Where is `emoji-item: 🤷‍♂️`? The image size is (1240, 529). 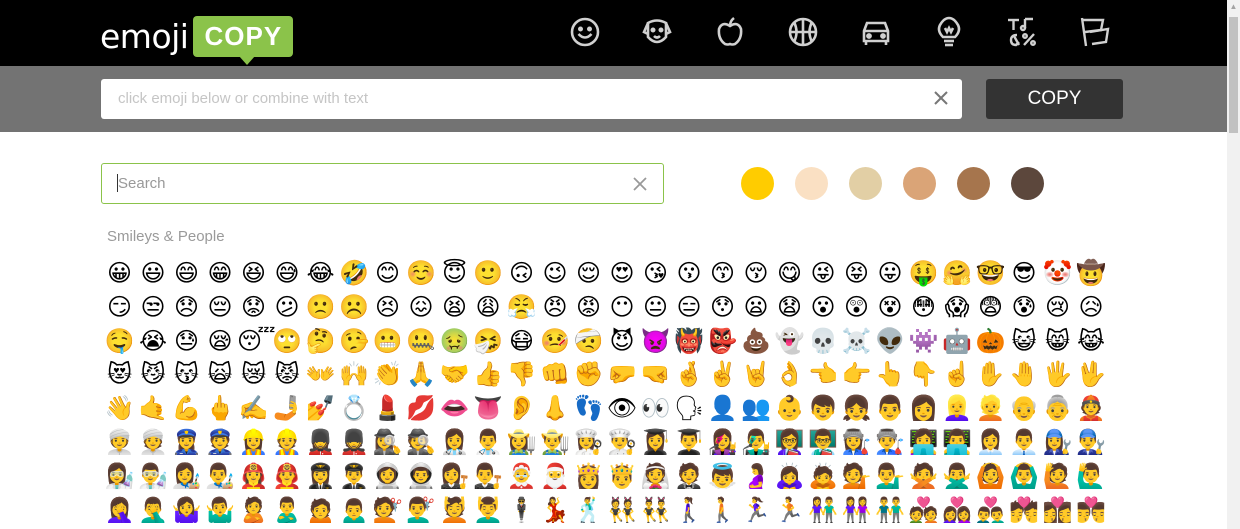
emoji-item: 🤷‍♂️ is located at coordinates (220, 510).